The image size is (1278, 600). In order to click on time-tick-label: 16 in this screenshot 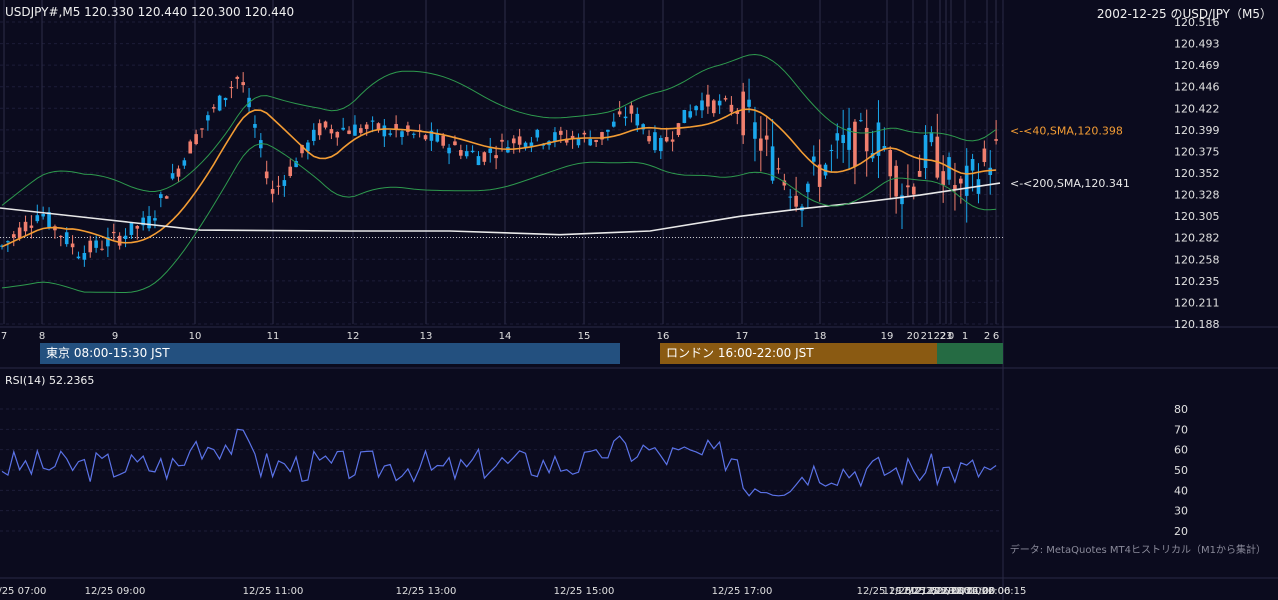, I will do `click(663, 336)`.